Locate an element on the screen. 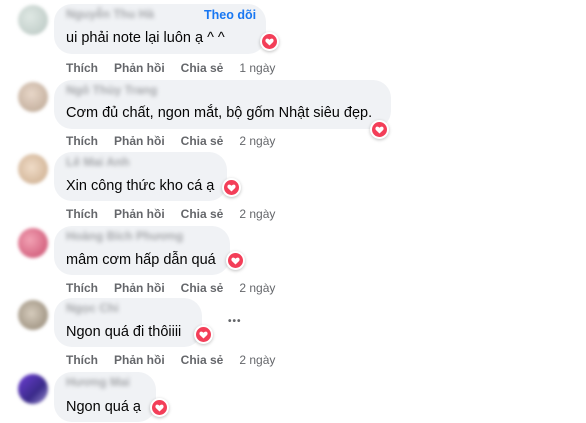 The height and width of the screenshot is (423, 586). comment-text: Xin công thức kho cá ạ is located at coordinates (140, 186).